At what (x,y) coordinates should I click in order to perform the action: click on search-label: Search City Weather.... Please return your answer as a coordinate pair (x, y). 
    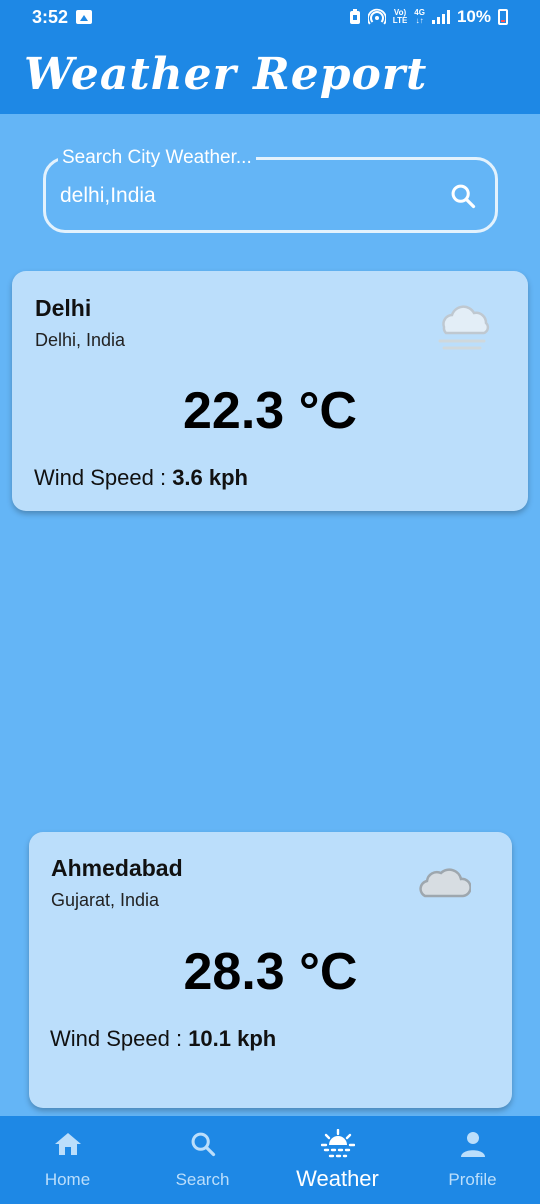
    Looking at the image, I should click on (157, 158).